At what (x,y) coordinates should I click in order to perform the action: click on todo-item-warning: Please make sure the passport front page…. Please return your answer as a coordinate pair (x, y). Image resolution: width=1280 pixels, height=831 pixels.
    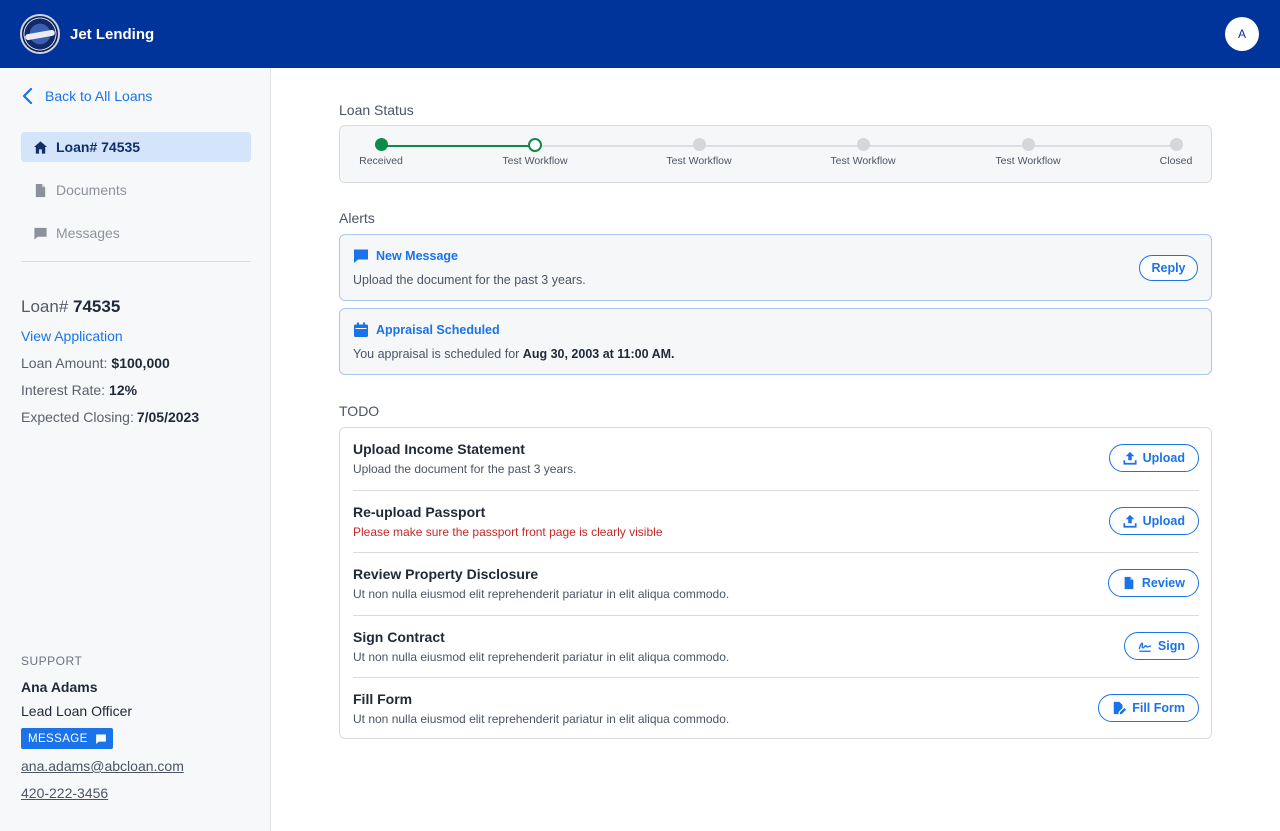
    Looking at the image, I should click on (508, 531).